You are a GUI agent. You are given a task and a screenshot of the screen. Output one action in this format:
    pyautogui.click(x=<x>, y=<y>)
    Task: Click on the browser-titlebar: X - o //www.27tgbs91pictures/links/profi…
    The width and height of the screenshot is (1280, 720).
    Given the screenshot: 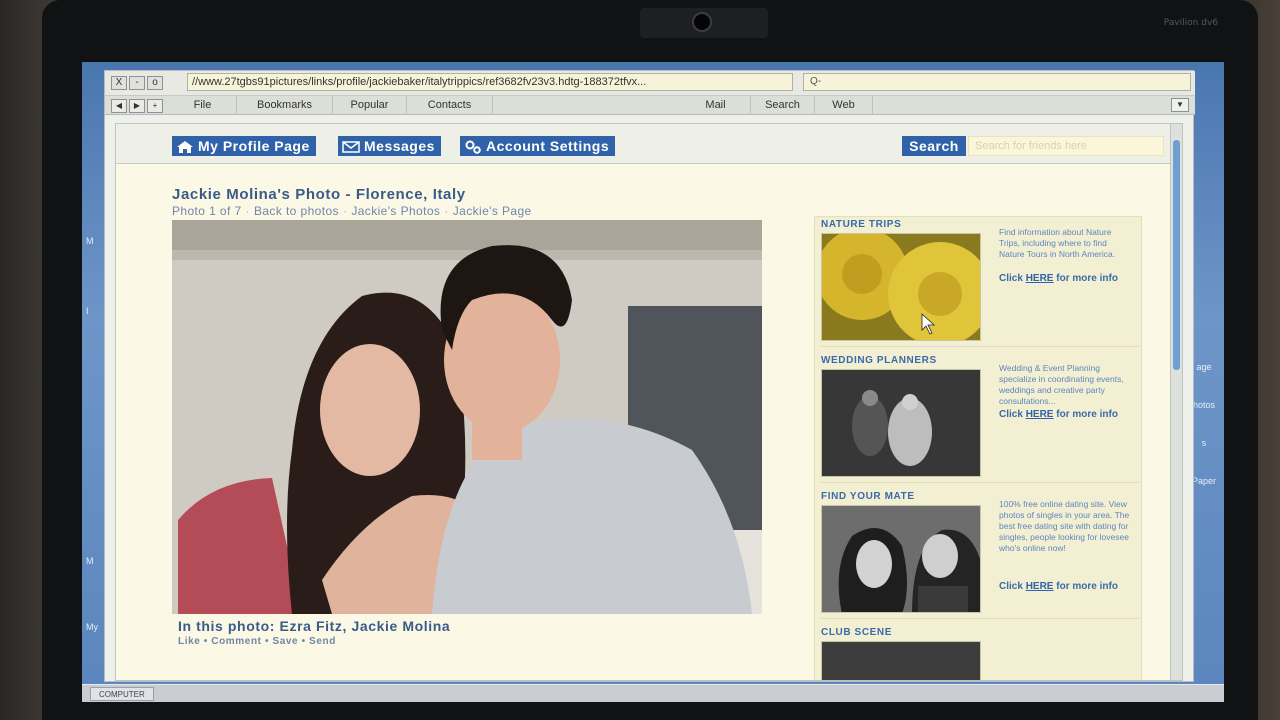 What is the action you would take?
    pyautogui.click(x=650, y=83)
    